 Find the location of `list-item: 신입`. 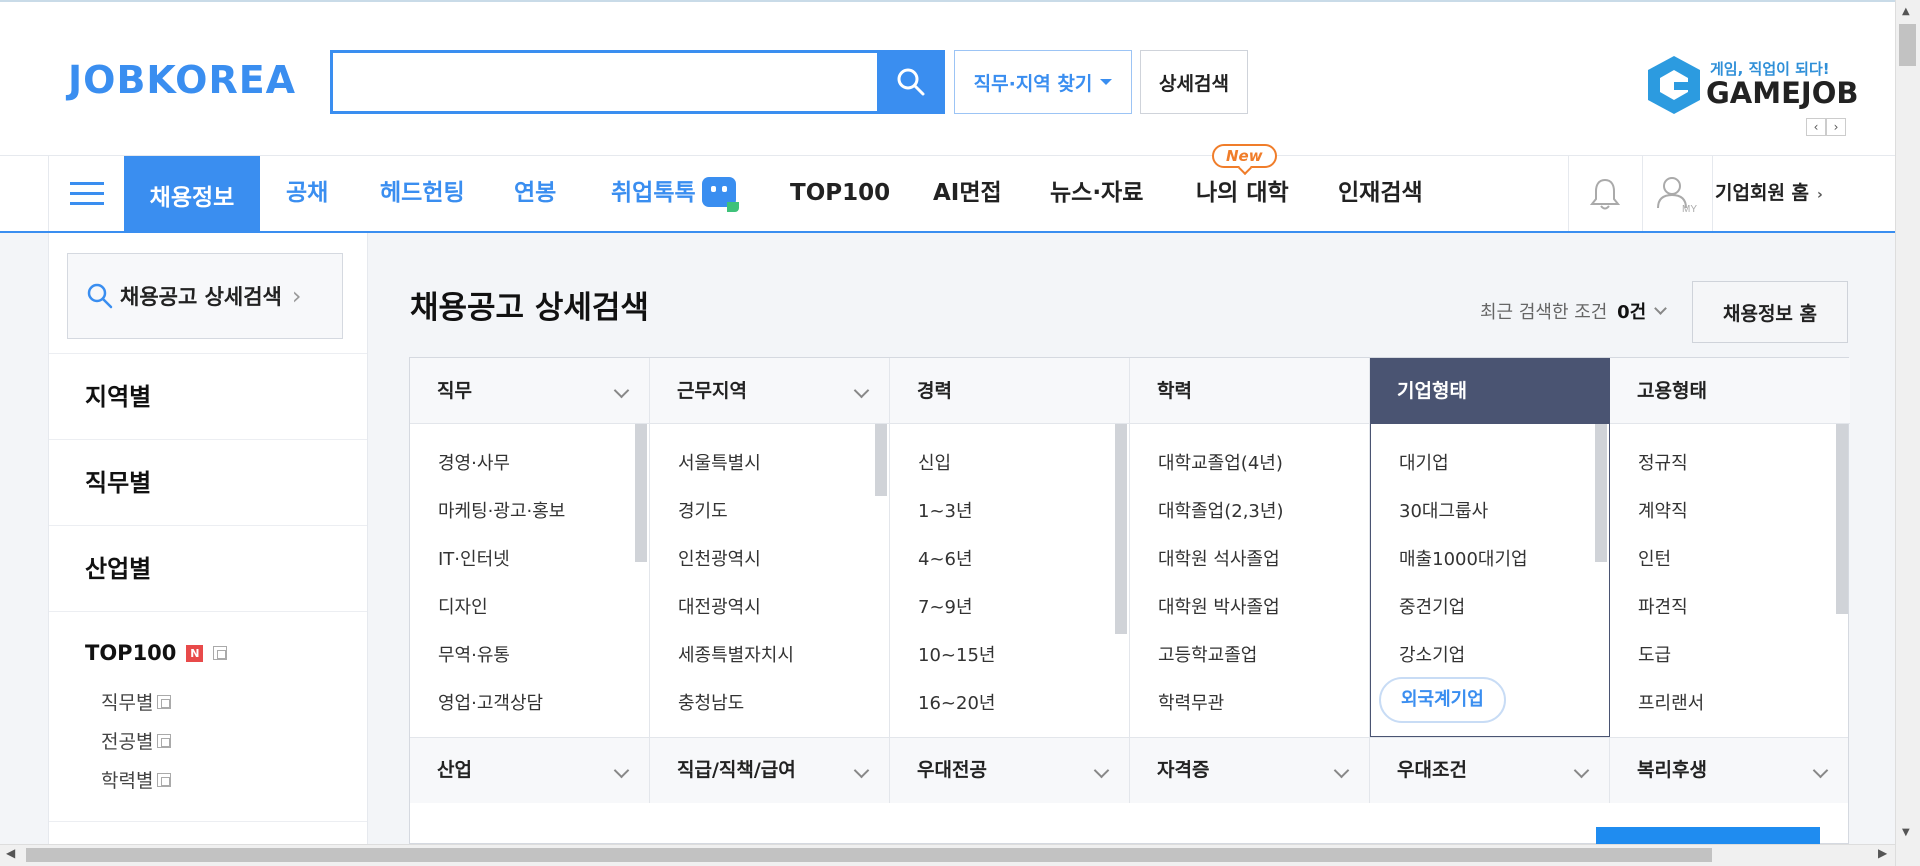

list-item: 신입 is located at coordinates (934, 462).